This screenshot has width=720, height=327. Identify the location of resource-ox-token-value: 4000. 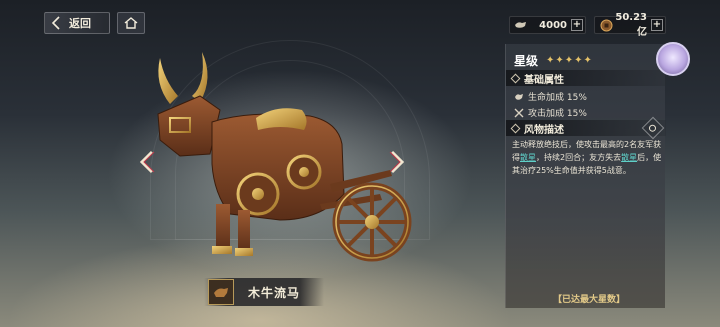
(553, 25).